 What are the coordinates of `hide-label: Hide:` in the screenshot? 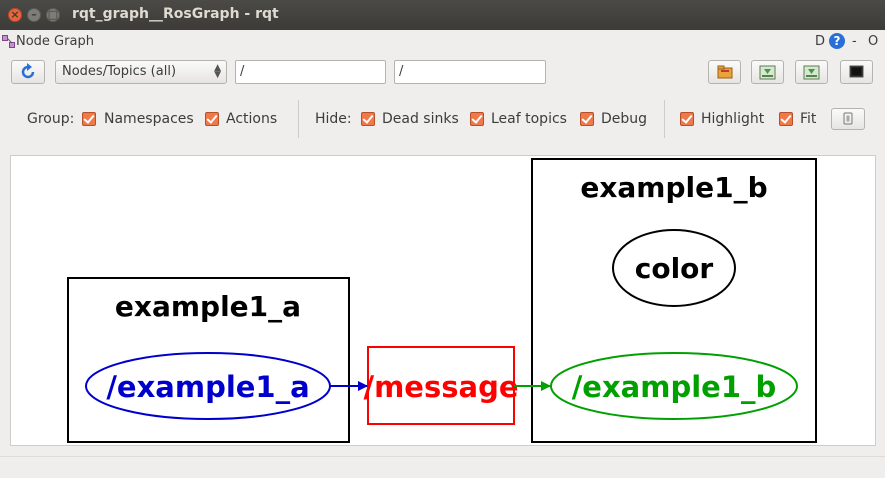 It's located at (333, 119).